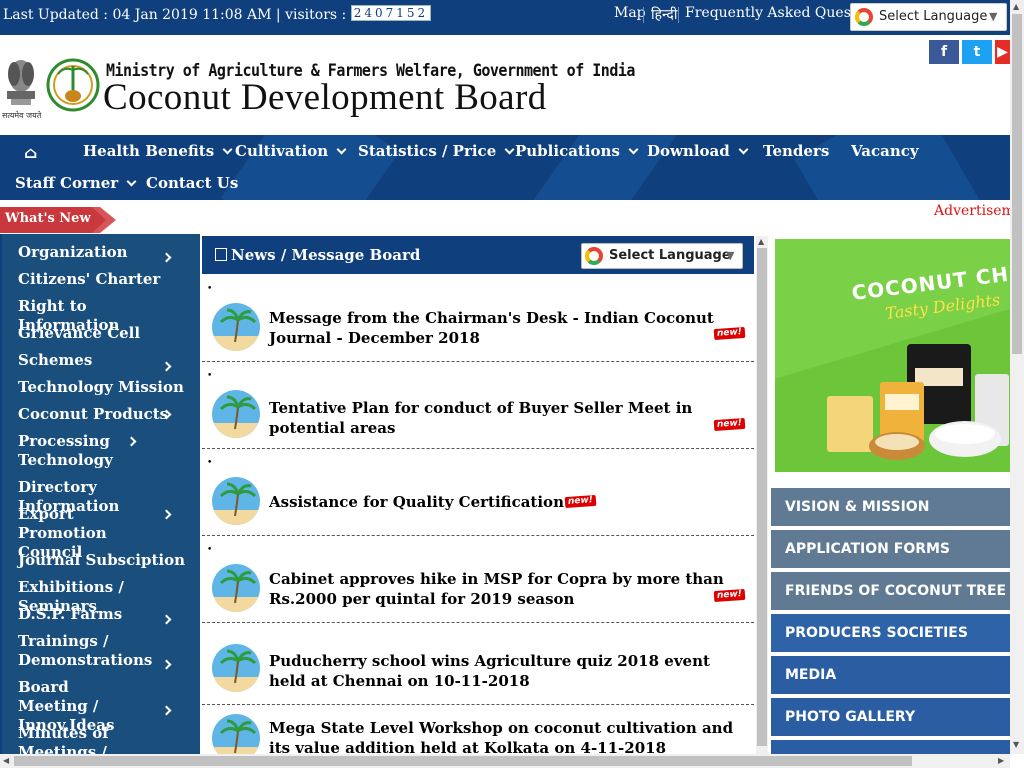 The height and width of the screenshot is (768, 1024). I want to click on news-header: News / Message Board Select Language ▼, so click(478, 255).